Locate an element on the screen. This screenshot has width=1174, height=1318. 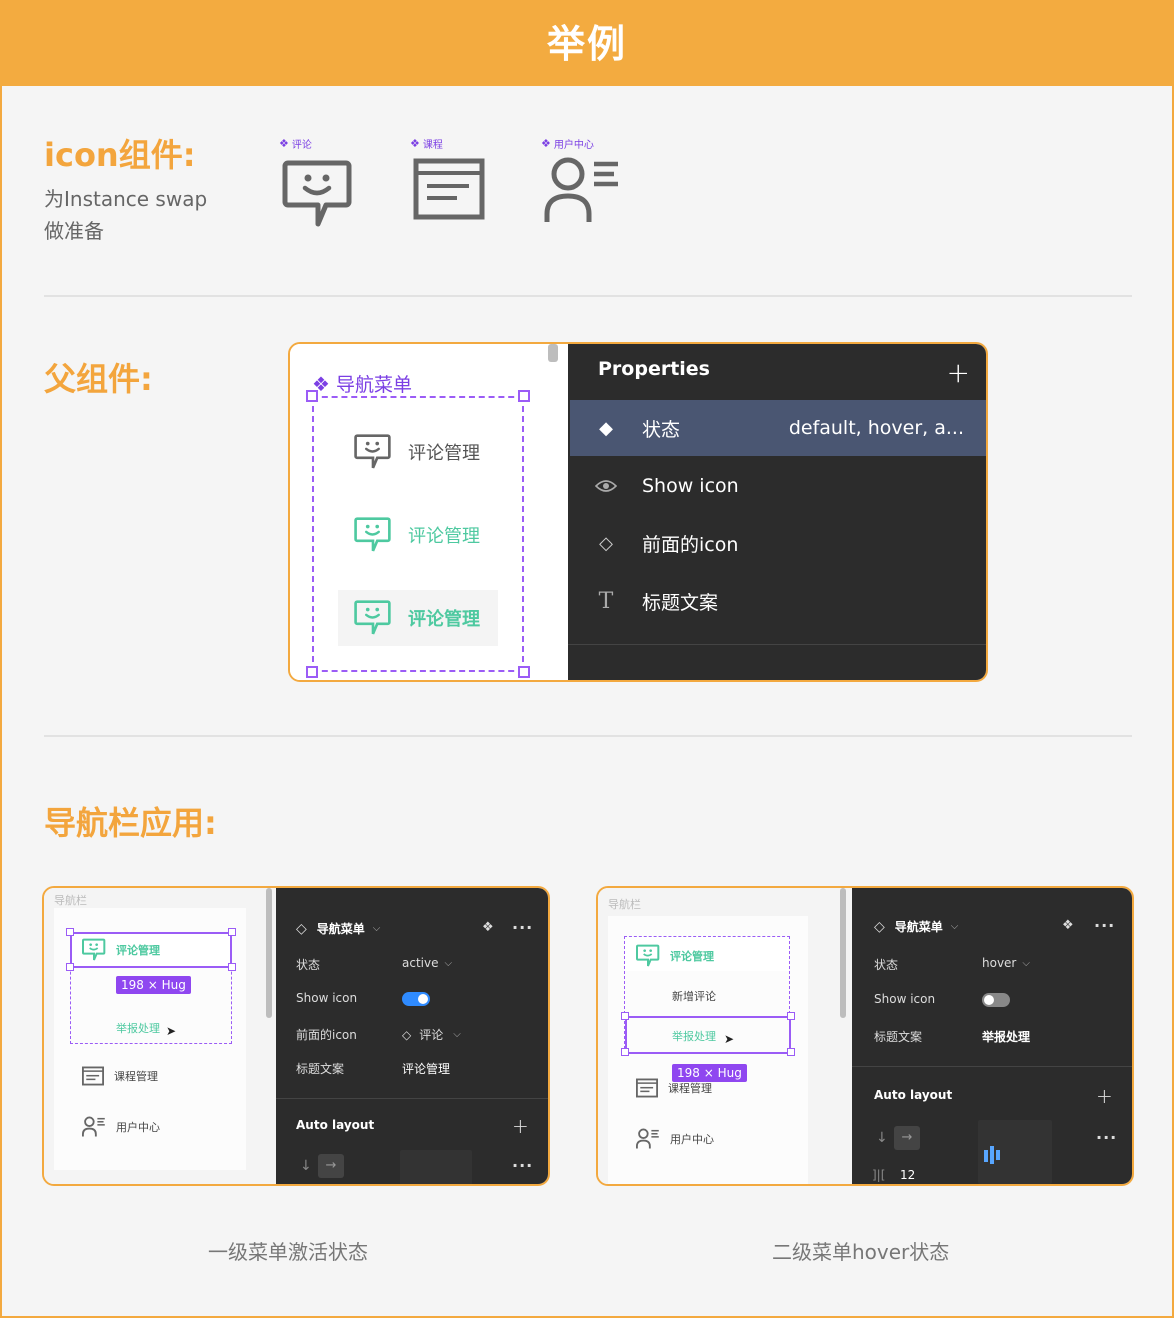
add-property-button: + is located at coordinates (958, 372).